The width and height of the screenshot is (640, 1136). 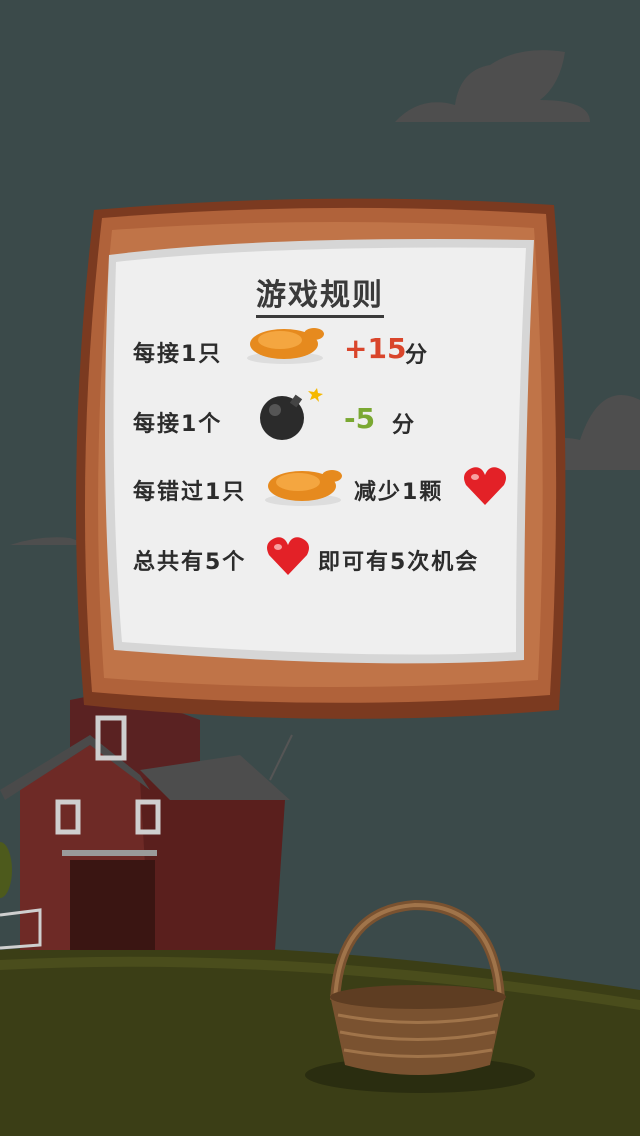 What do you see at coordinates (178, 424) in the screenshot?
I see `rule-catch-bomb-text: 每接1个` at bounding box center [178, 424].